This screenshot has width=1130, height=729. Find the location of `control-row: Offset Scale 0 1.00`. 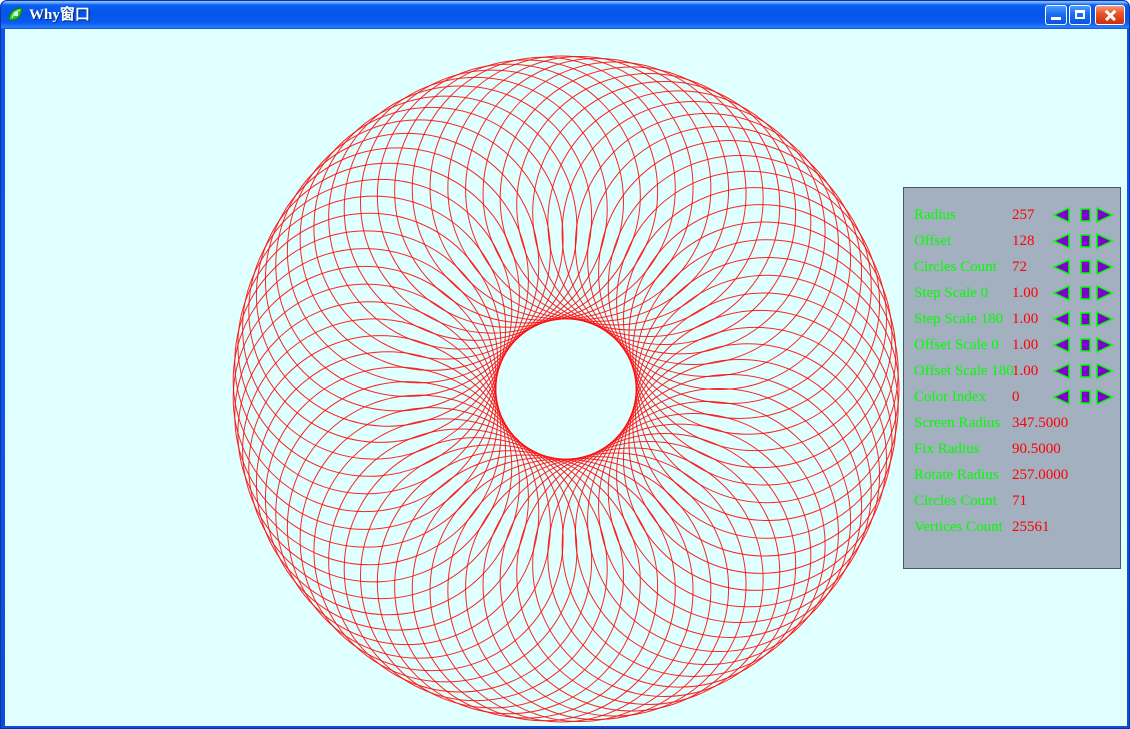

control-row: Offset Scale 0 1.00 is located at coordinates (1012, 345).